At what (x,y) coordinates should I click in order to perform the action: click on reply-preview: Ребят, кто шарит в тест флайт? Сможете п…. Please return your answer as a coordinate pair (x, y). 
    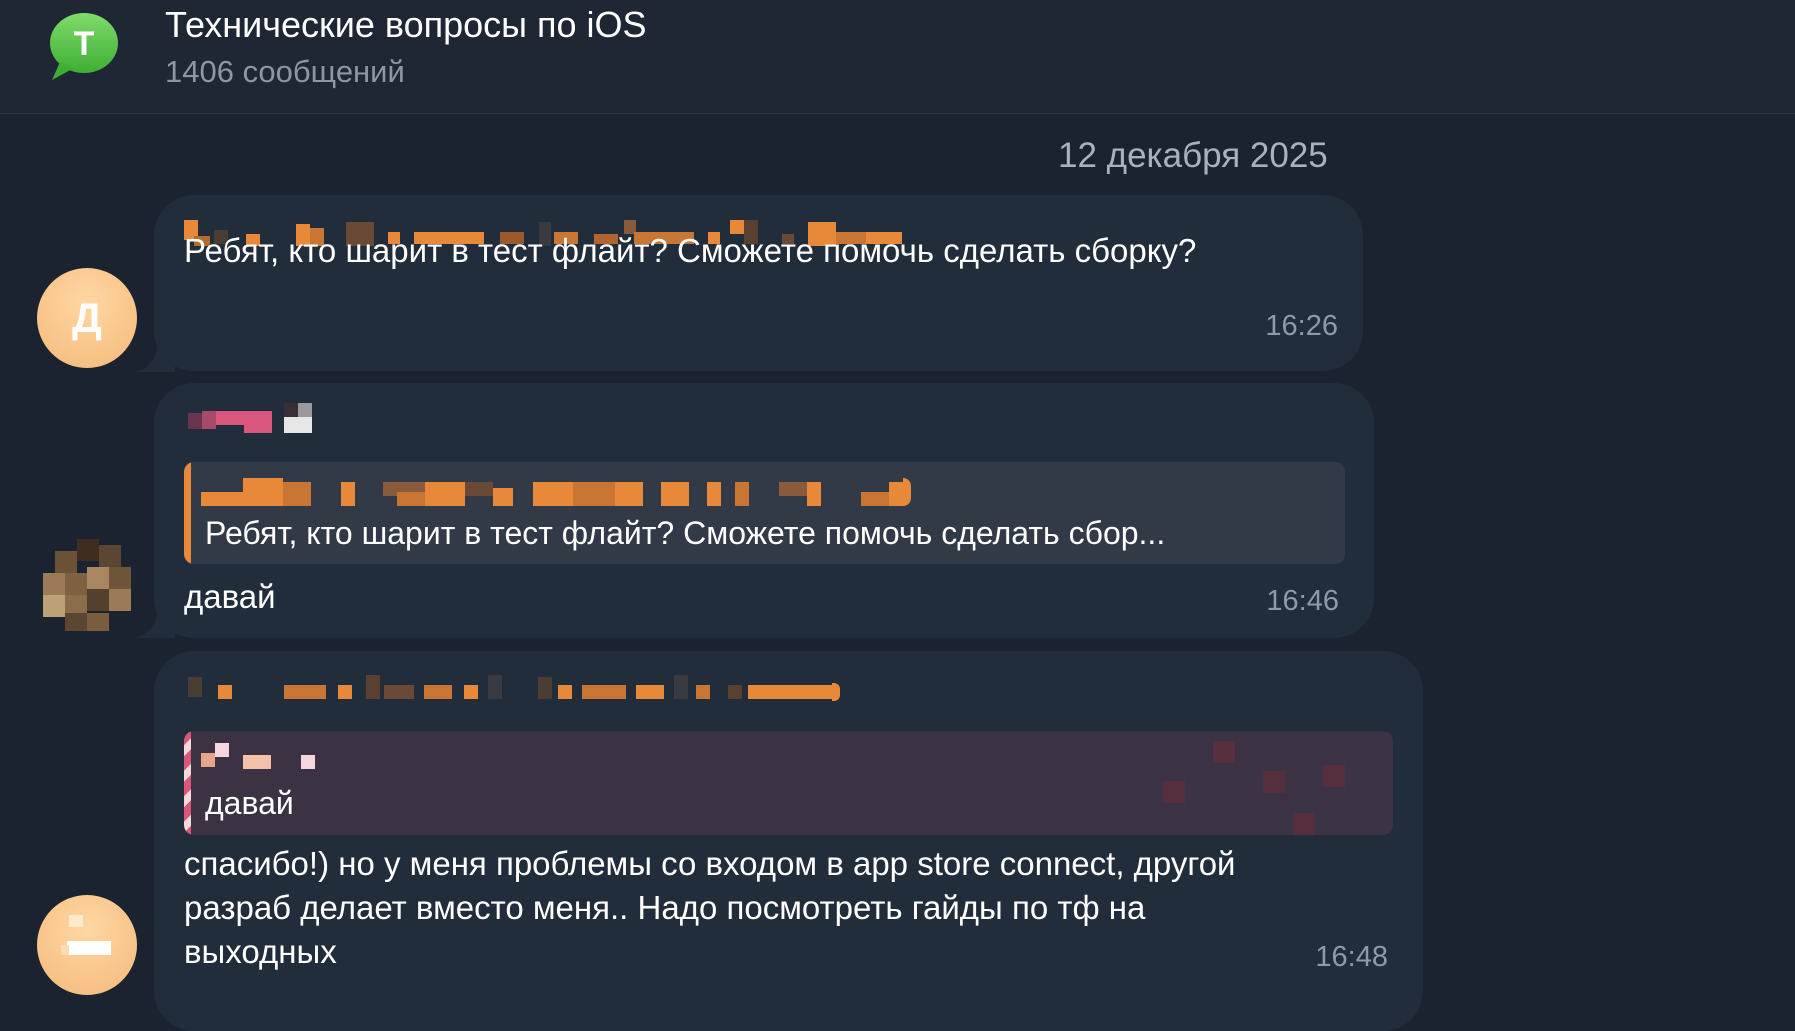
    Looking at the image, I should click on (764, 513).